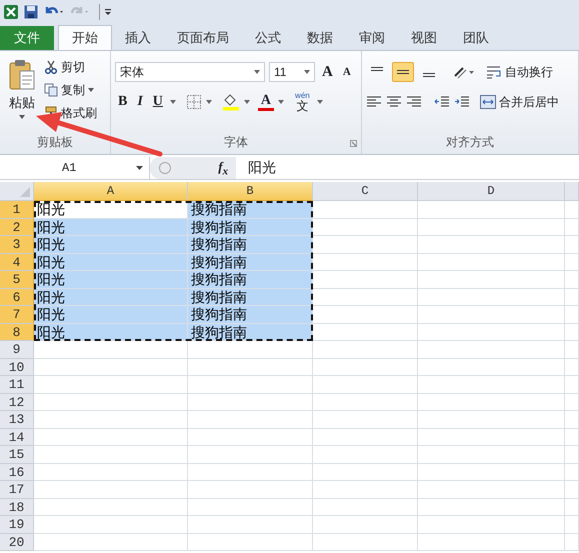 The height and width of the screenshot is (553, 579). I want to click on borders-icon, so click(194, 102).